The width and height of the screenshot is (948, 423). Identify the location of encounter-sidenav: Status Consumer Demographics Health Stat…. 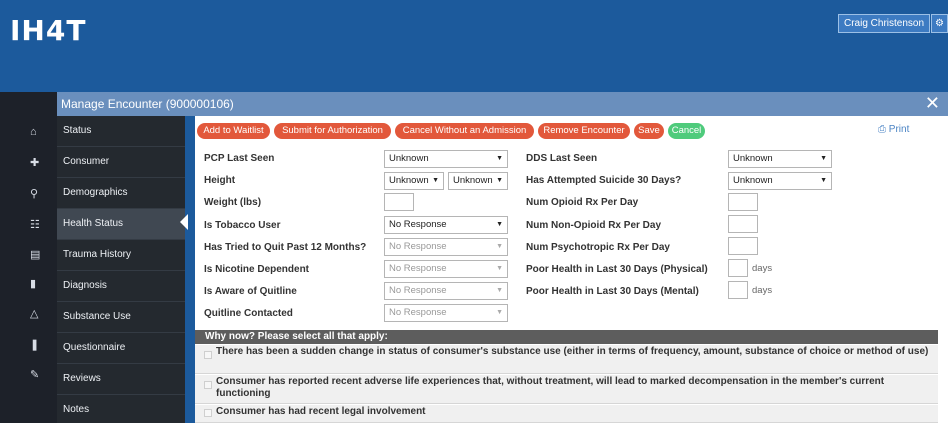
(121, 269).